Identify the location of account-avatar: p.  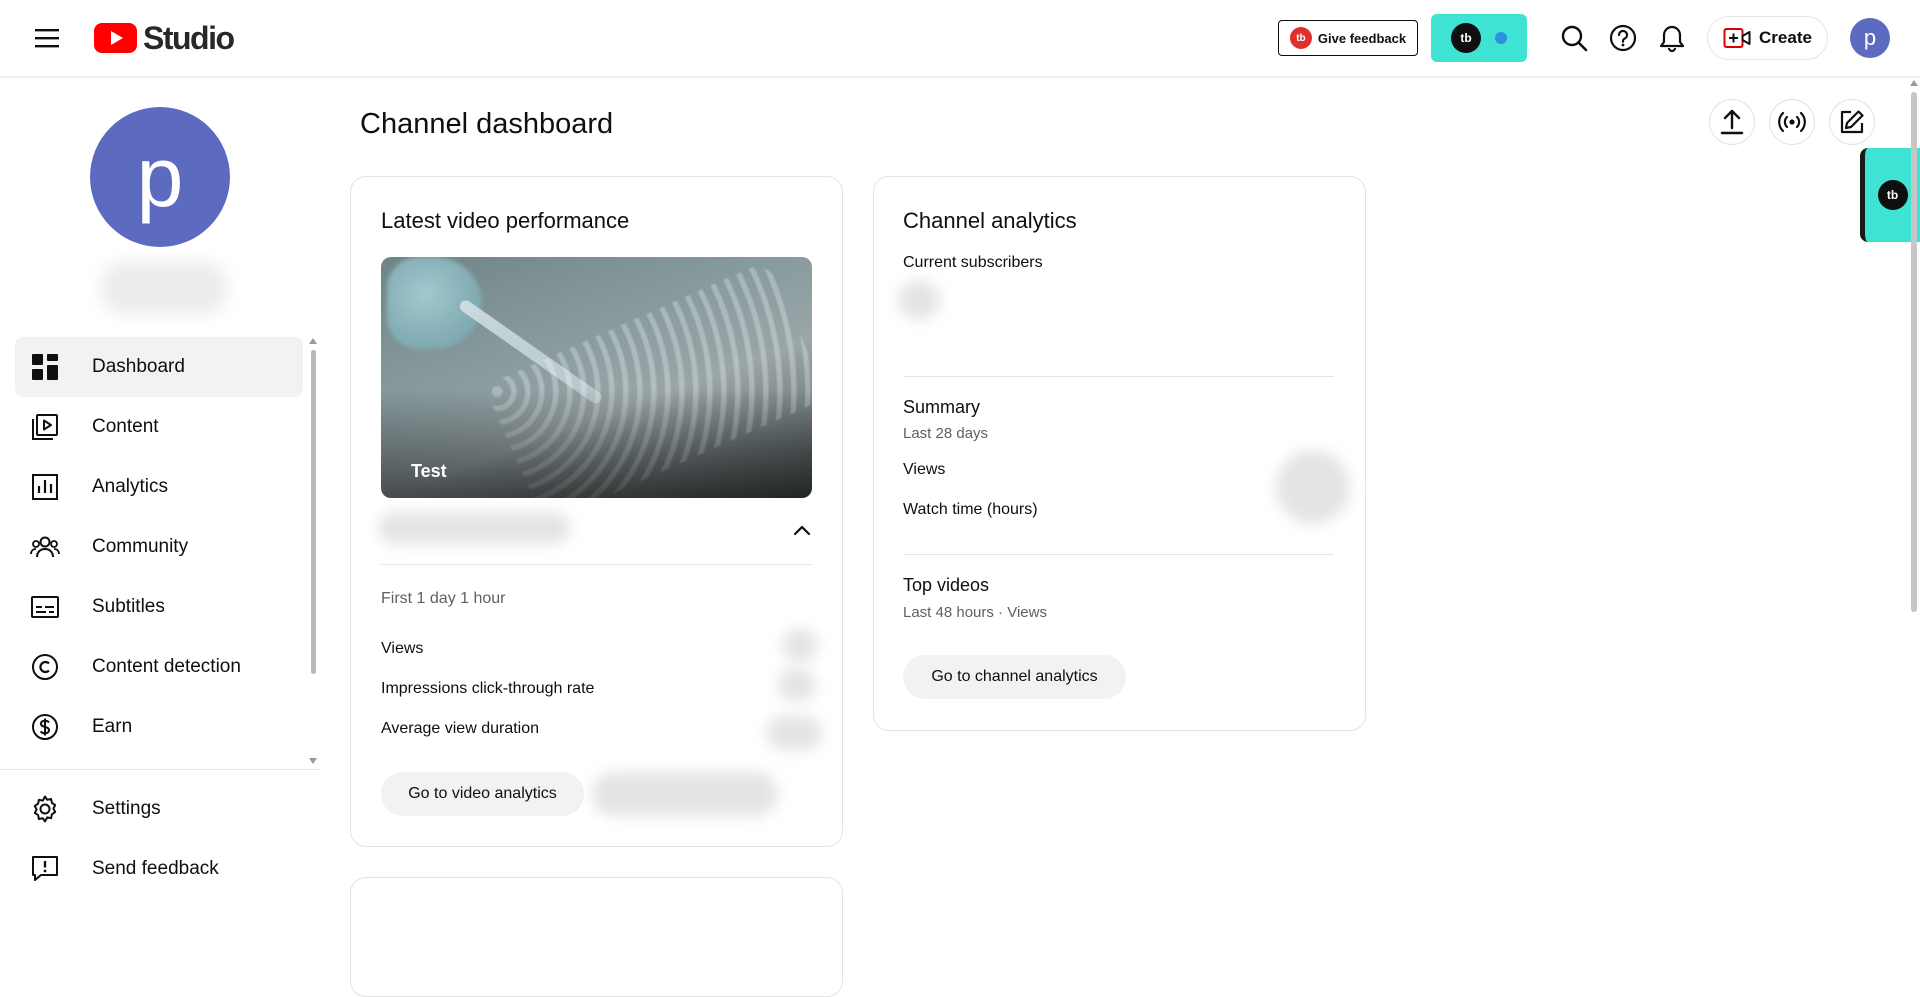
(1870, 38).